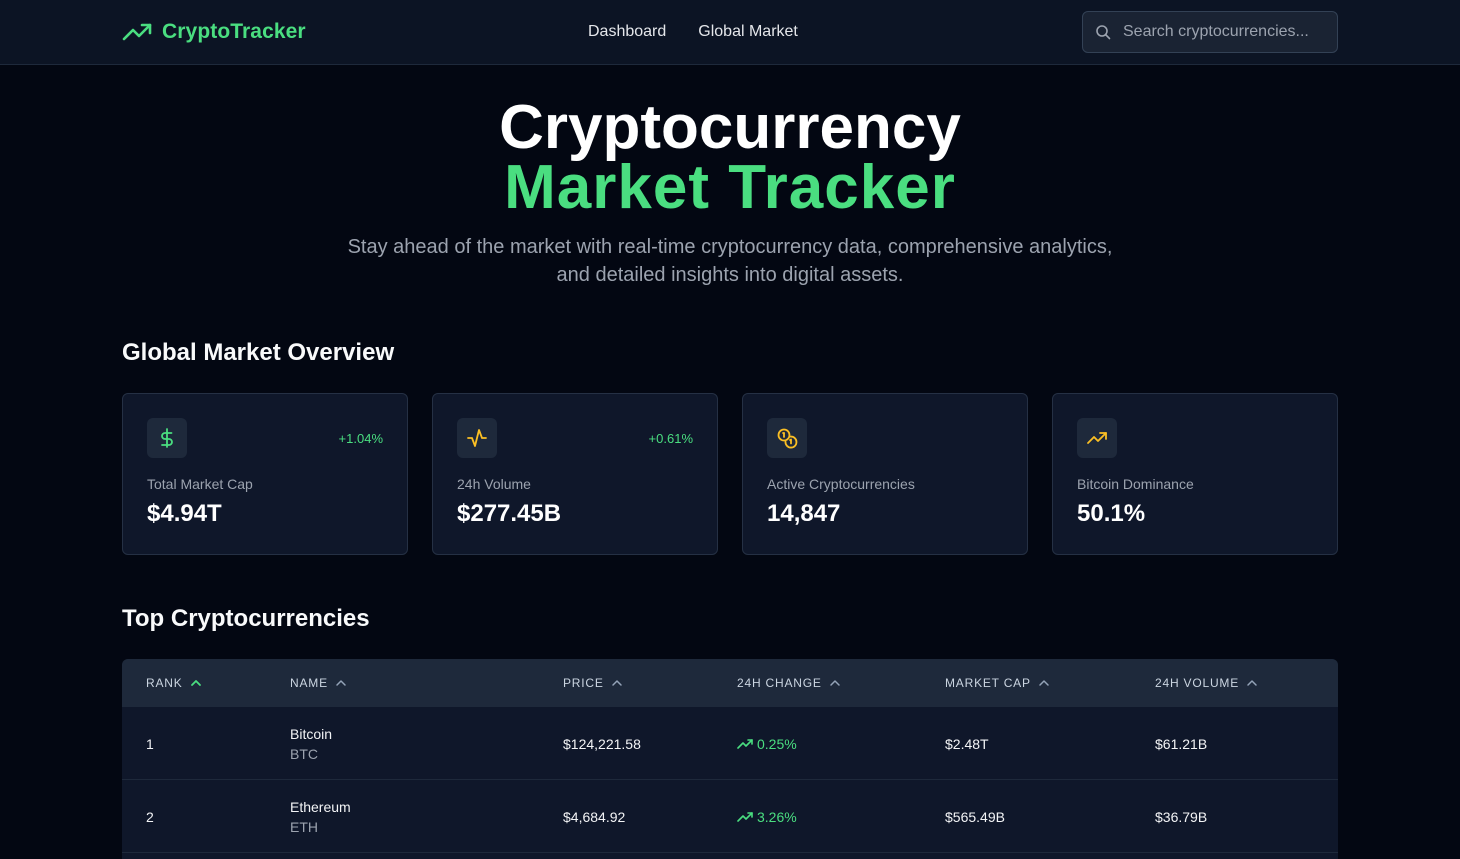 The image size is (1460, 859). I want to click on cell-price: $124,221.58, so click(602, 744).